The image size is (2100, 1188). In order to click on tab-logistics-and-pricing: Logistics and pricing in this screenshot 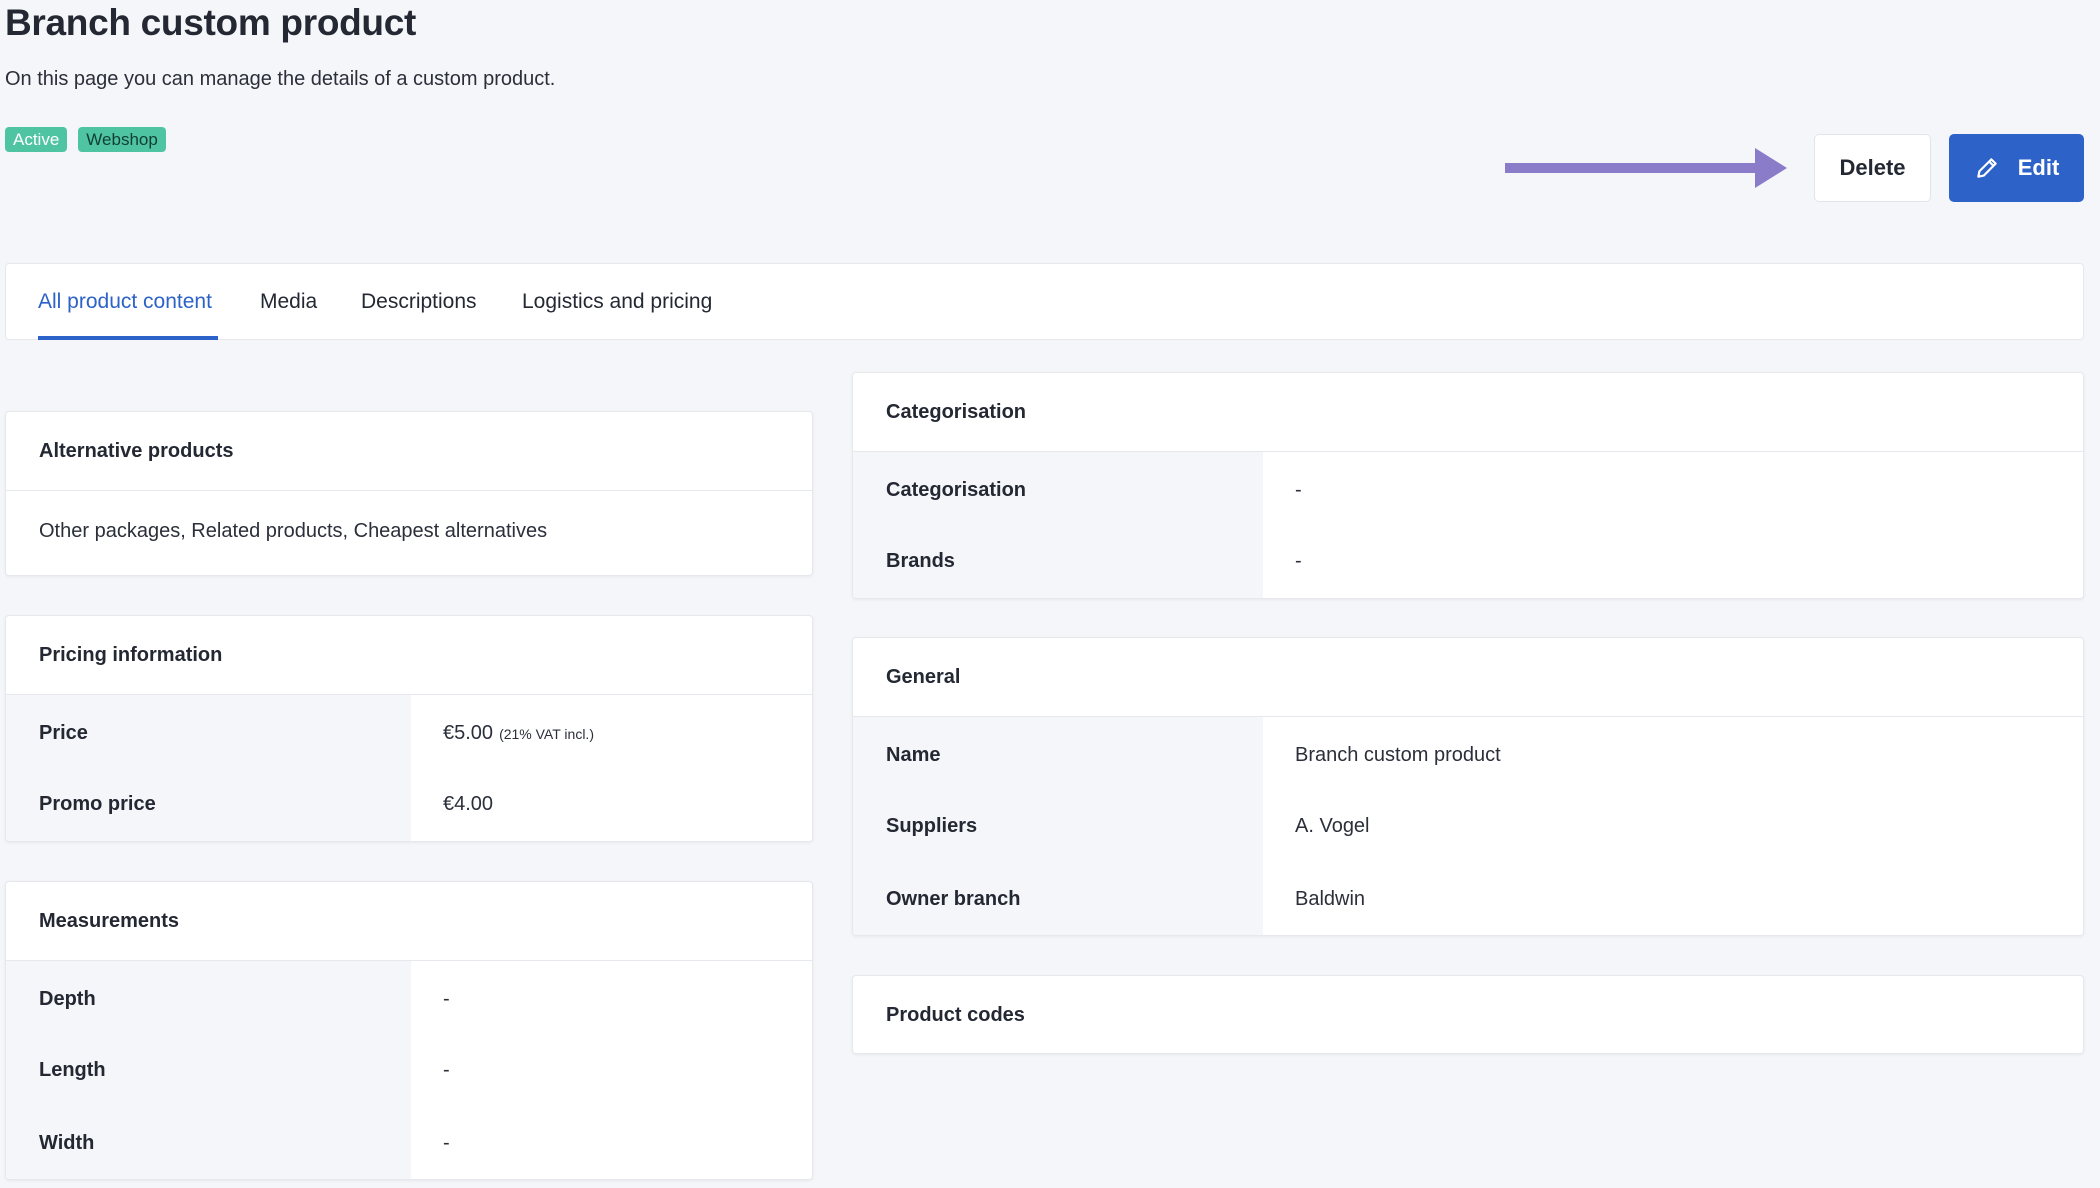, I will do `click(617, 302)`.